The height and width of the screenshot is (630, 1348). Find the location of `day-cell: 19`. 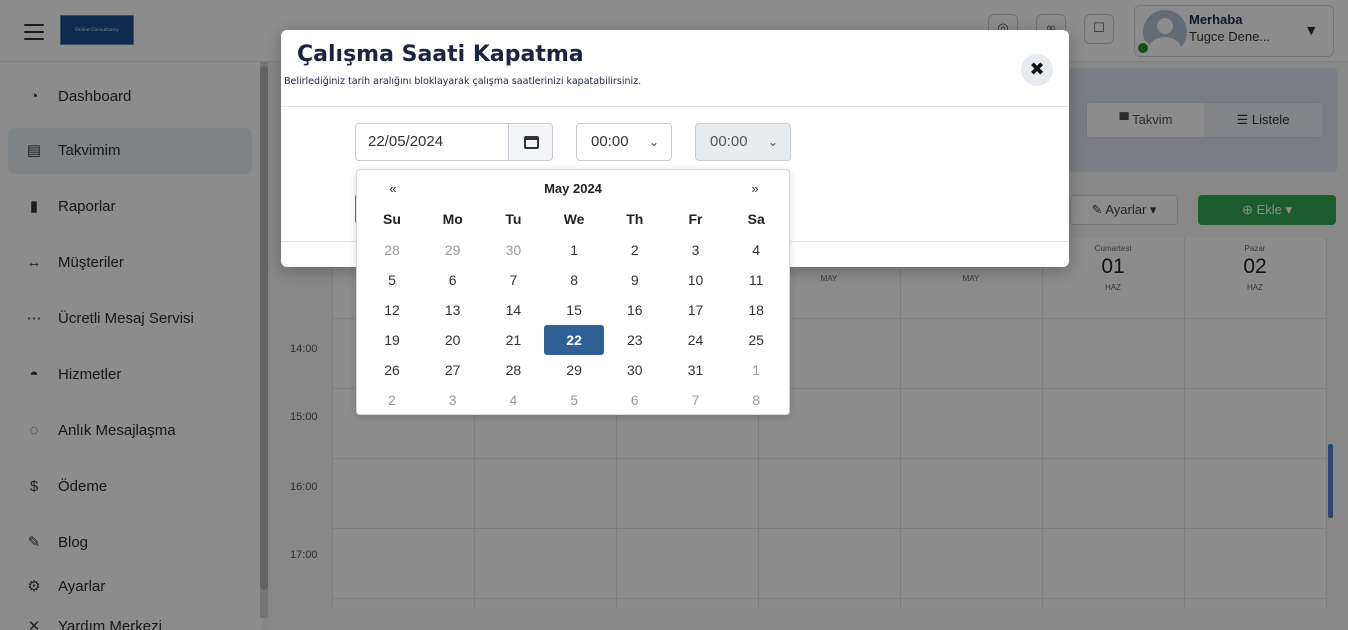

day-cell: 19 is located at coordinates (392, 340).